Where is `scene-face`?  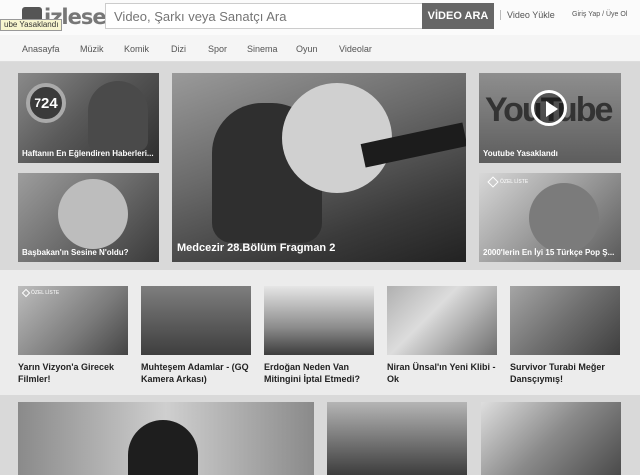 scene-face is located at coordinates (337, 138).